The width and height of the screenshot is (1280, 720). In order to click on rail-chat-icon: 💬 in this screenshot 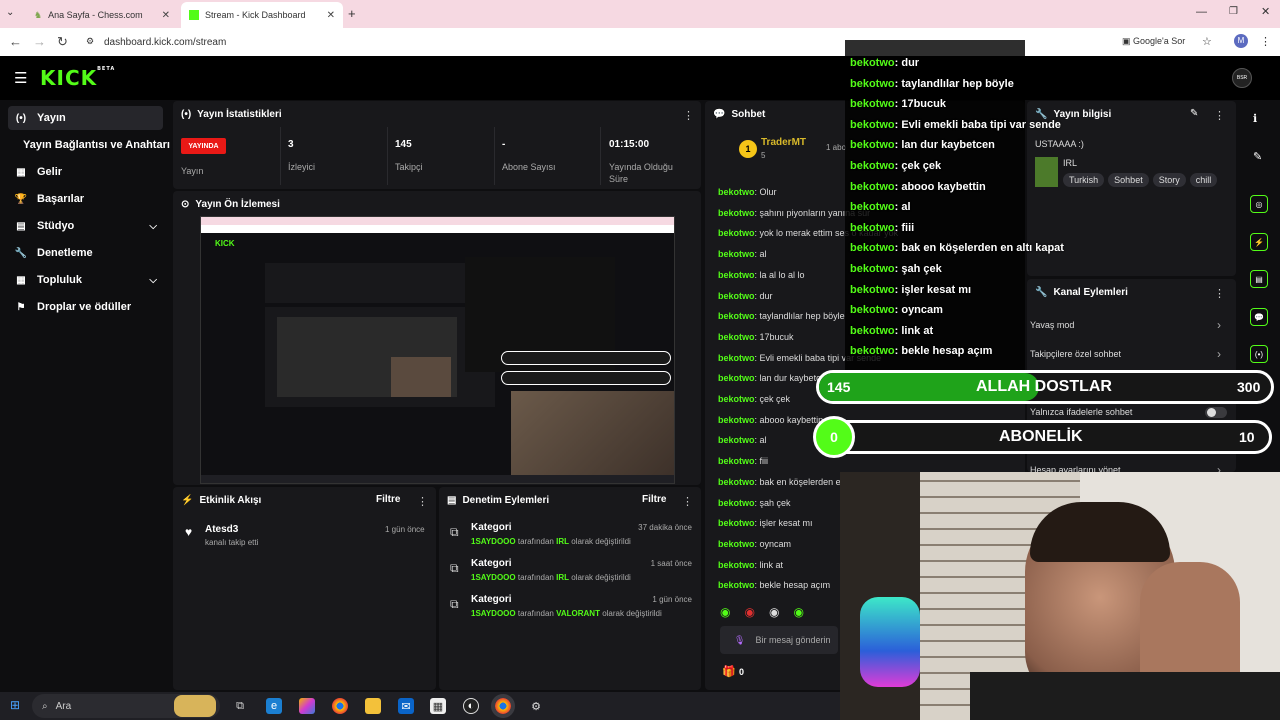, I will do `click(1259, 317)`.